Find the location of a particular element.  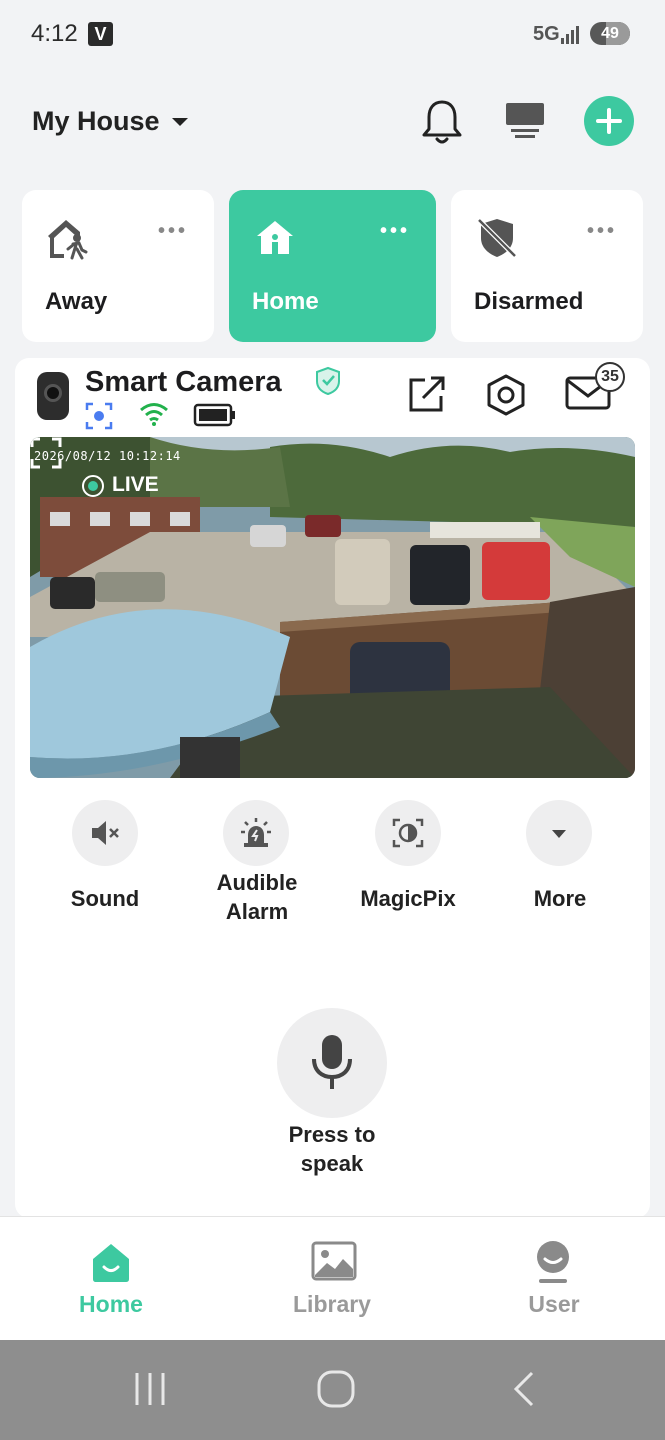

camera-name: Smart Camera is located at coordinates (183, 382).